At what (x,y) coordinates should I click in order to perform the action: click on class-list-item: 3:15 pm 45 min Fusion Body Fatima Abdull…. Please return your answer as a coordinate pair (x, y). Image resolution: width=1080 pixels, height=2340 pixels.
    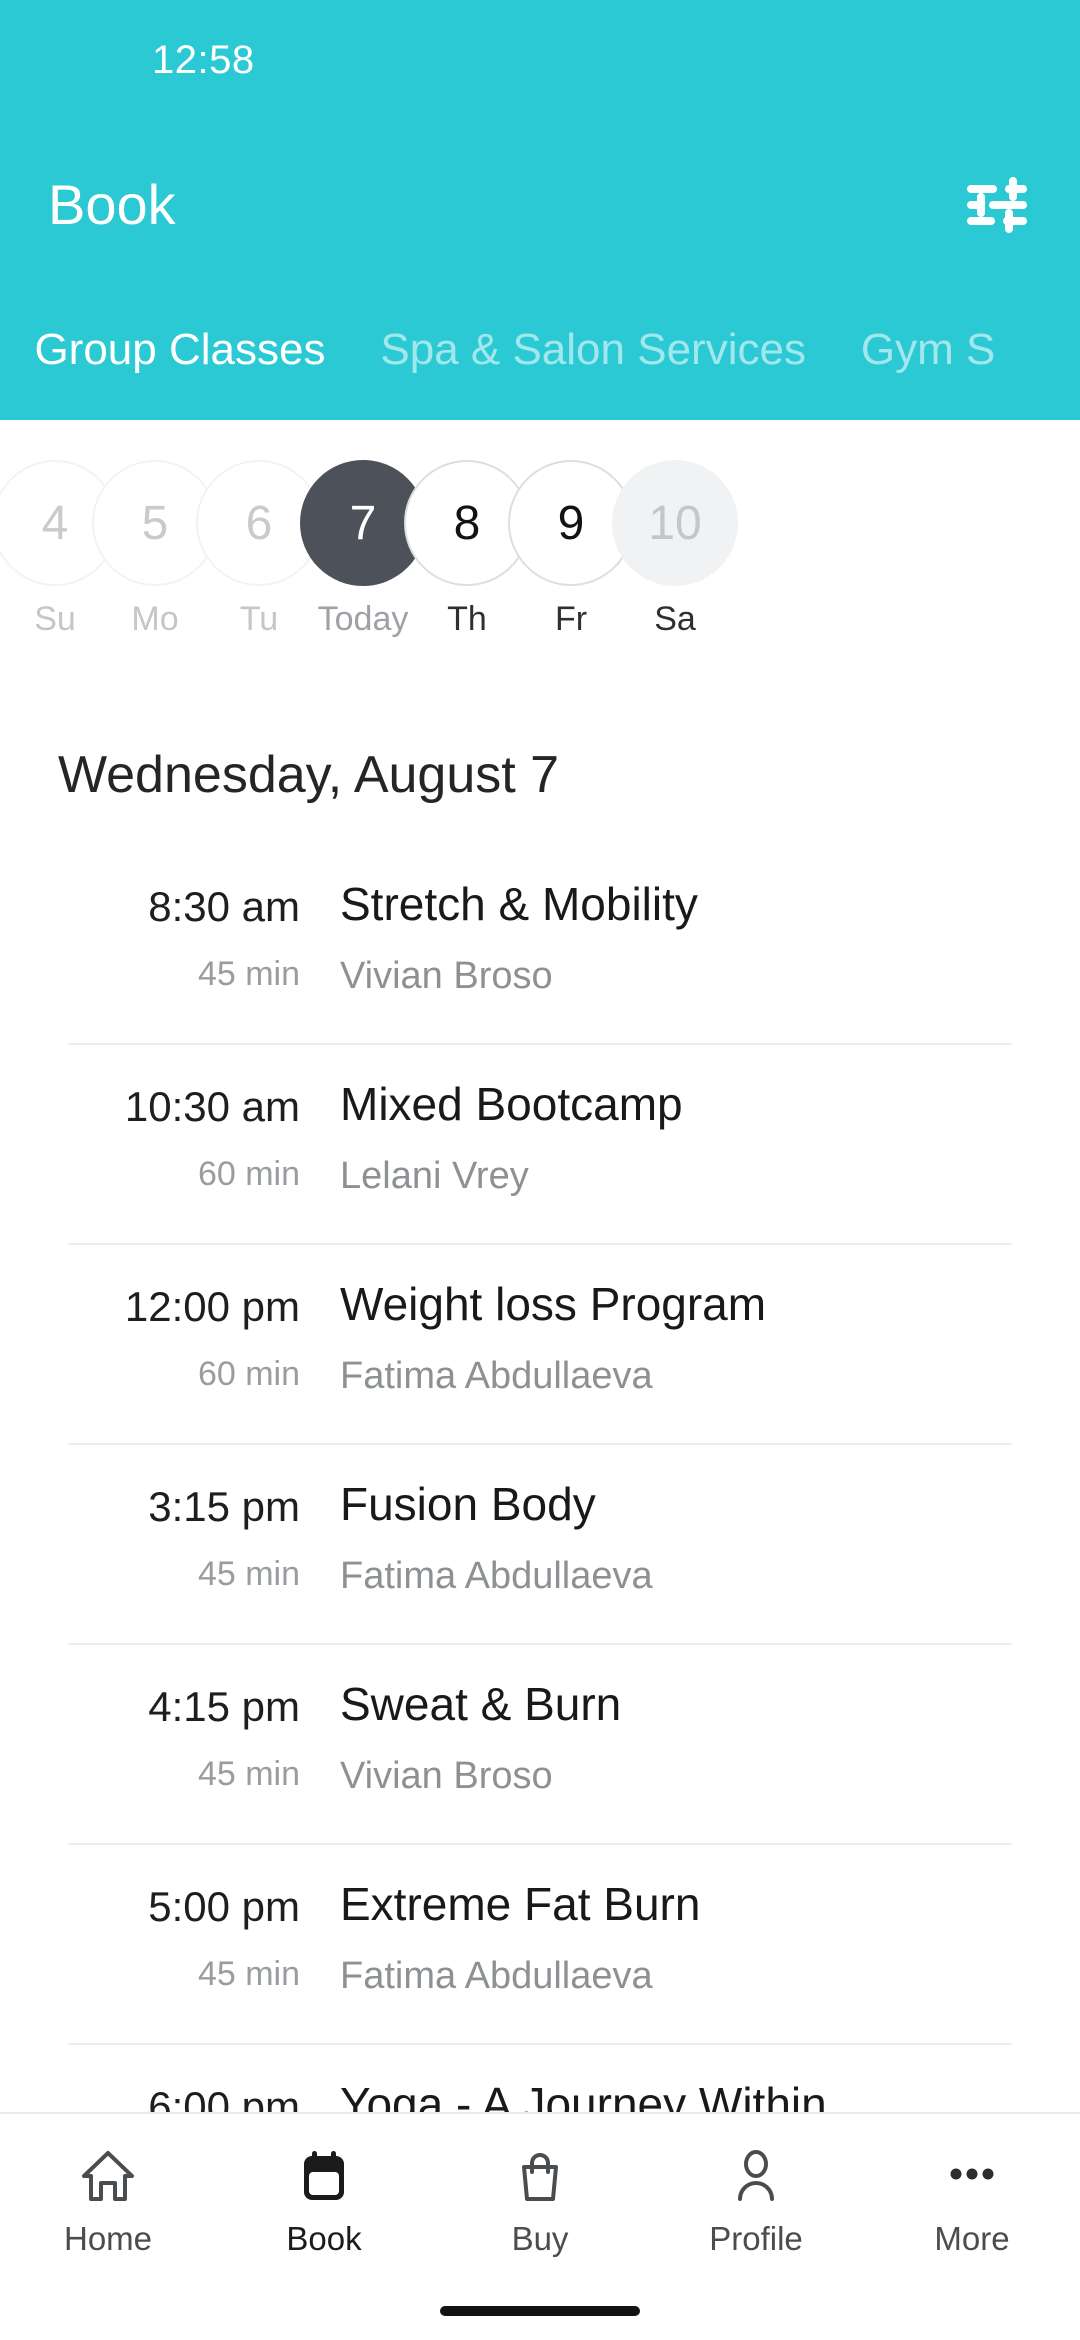
    Looking at the image, I should click on (540, 1545).